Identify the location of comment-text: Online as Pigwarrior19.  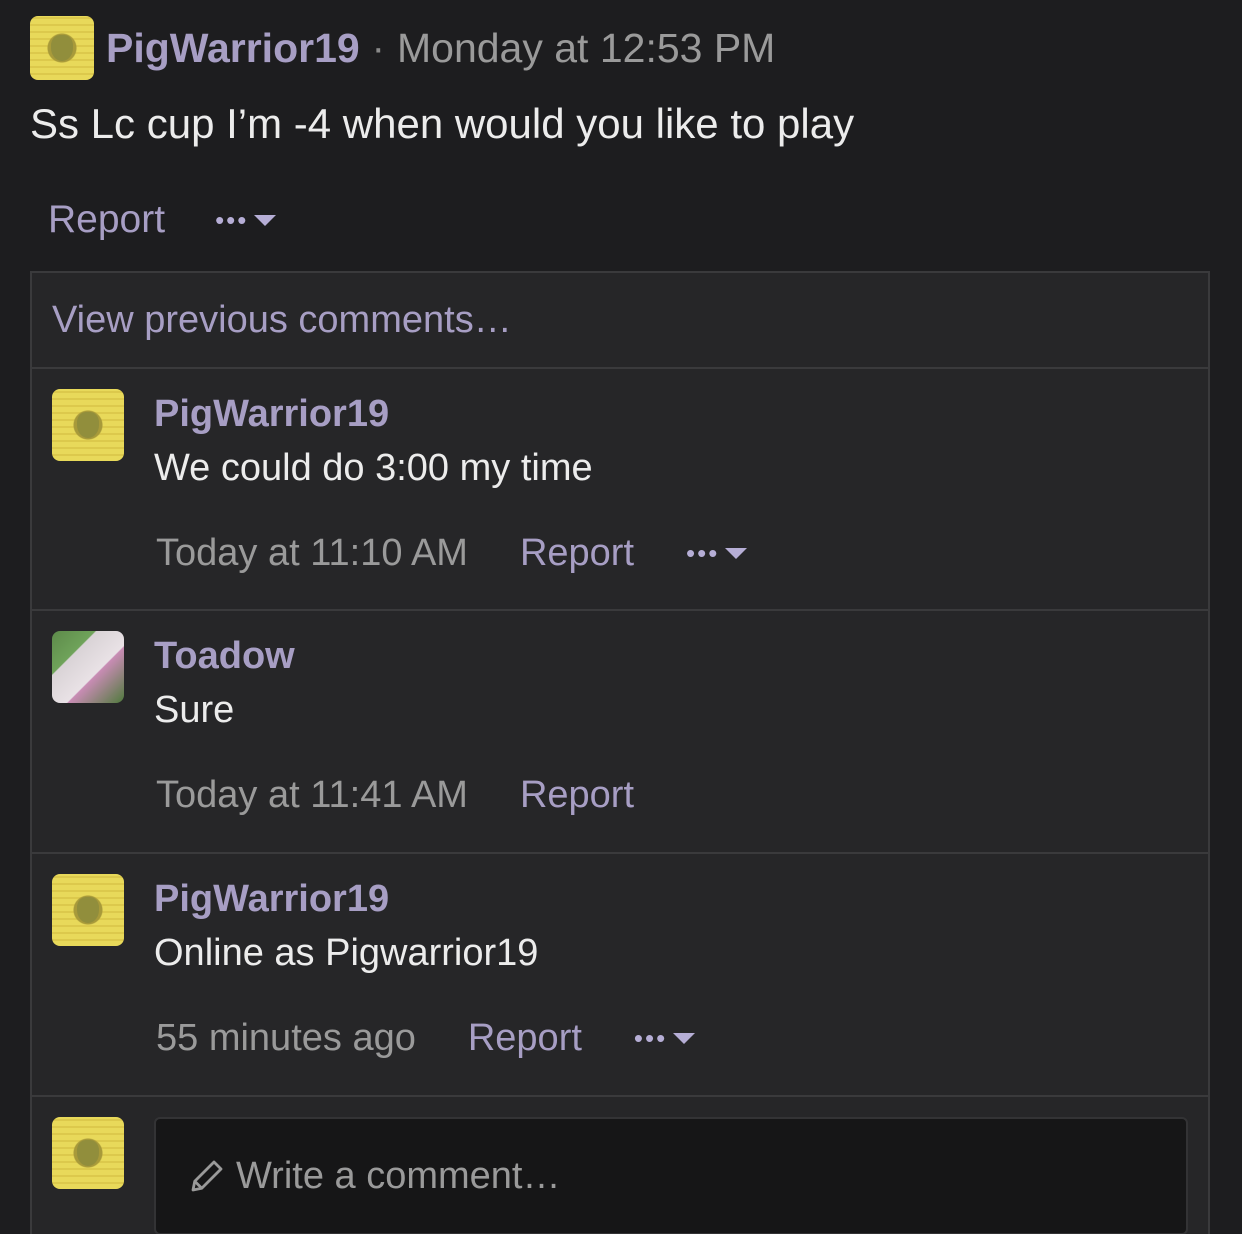
(346, 953).